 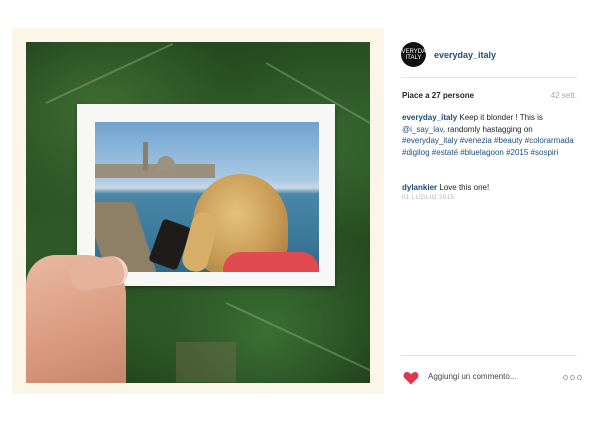 I want to click on red-shirt, so click(x=271, y=262).